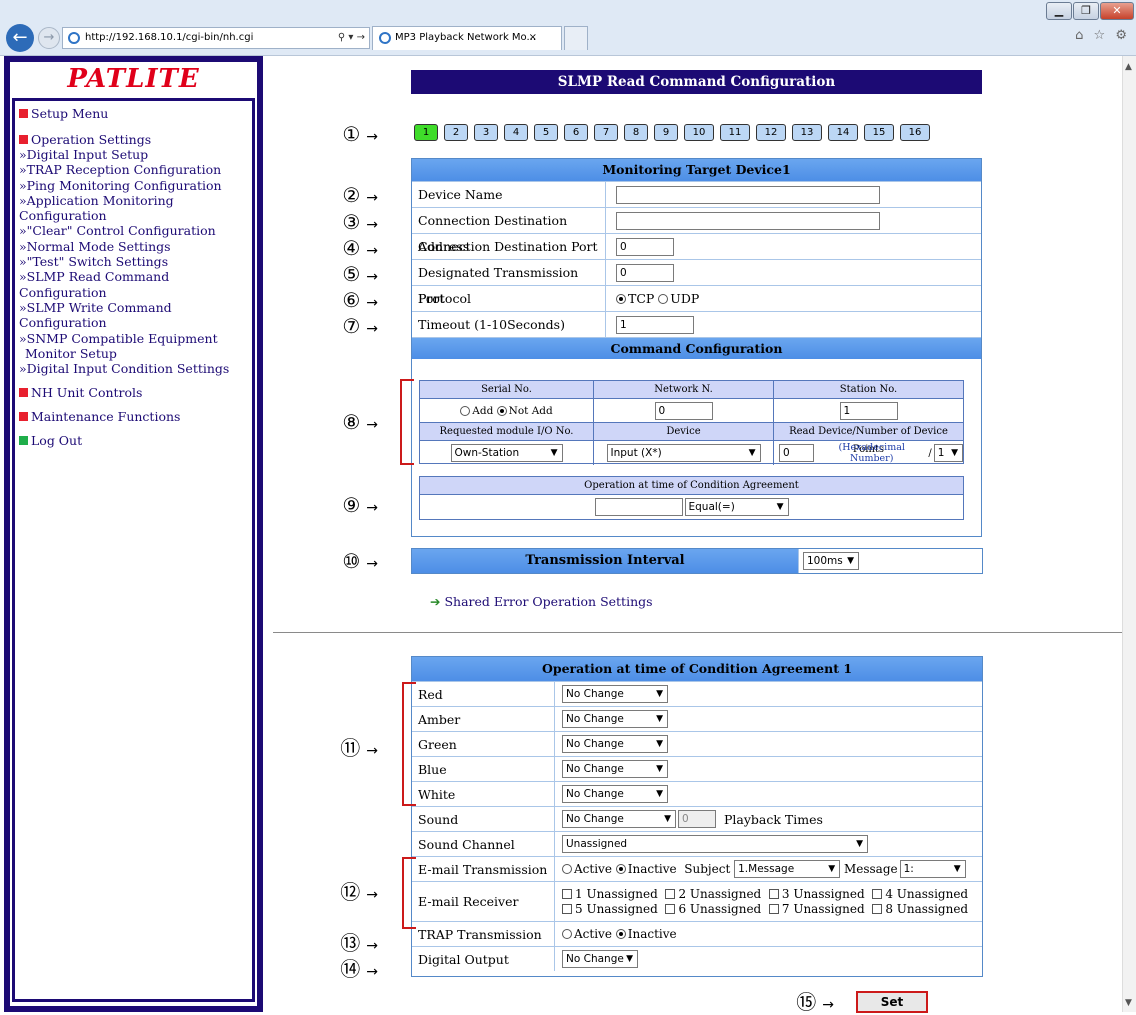 This screenshot has width=1136, height=1015. What do you see at coordinates (807, 132) in the screenshot?
I see `device-tab-13: 13` at bounding box center [807, 132].